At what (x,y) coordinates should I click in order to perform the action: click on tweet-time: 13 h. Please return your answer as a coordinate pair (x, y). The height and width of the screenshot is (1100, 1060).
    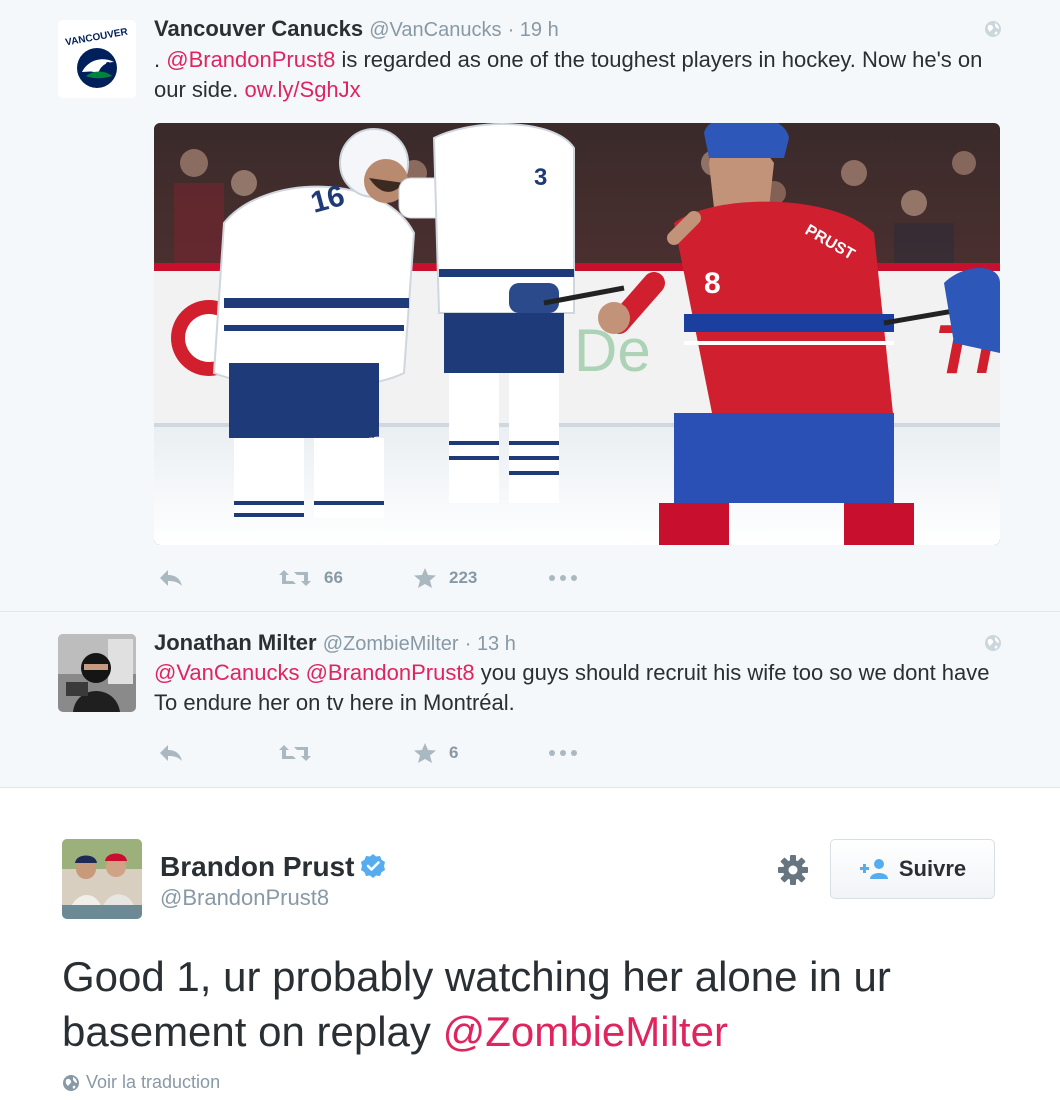
    Looking at the image, I should click on (496, 644).